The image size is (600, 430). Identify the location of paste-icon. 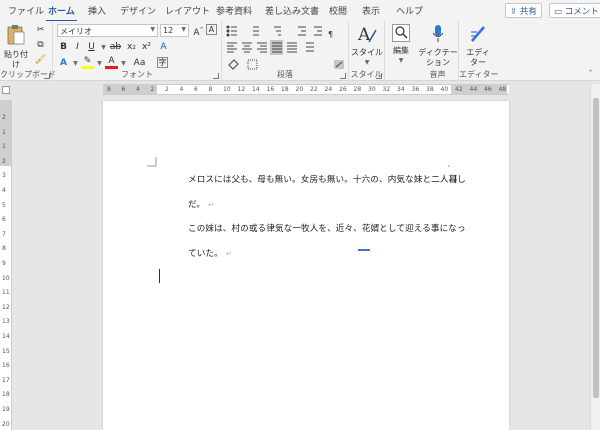
(16, 35).